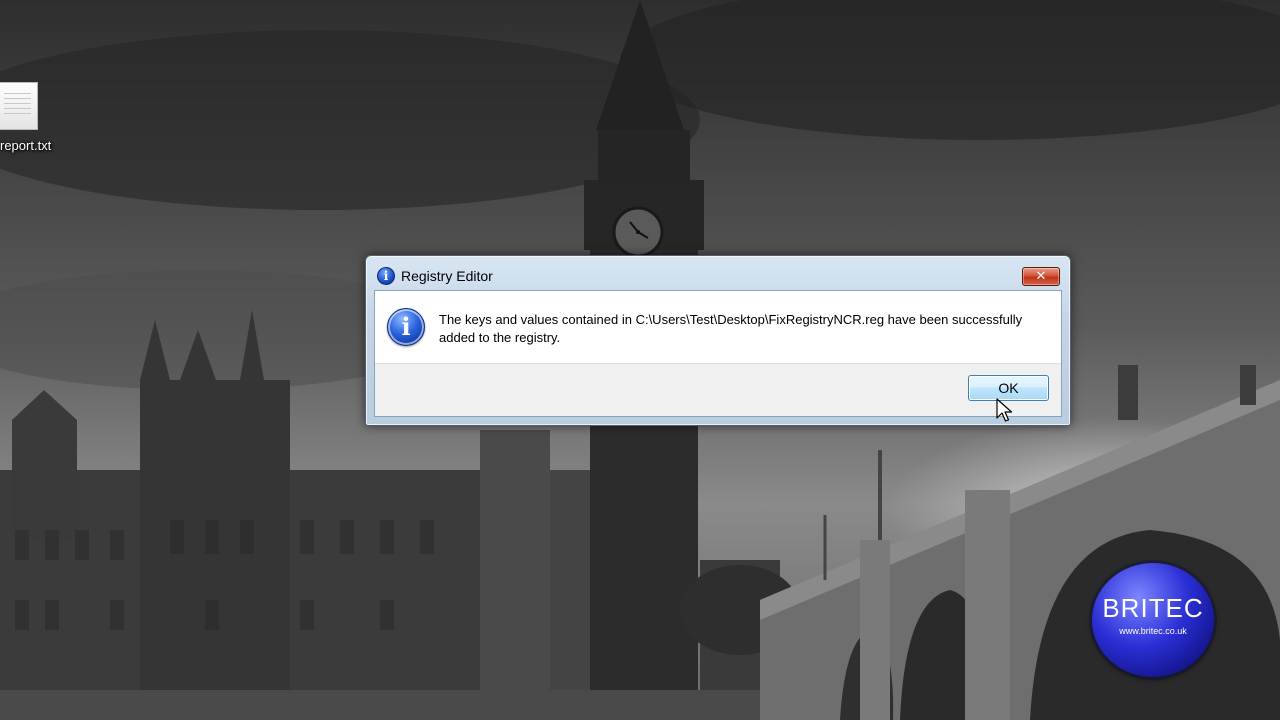  Describe the element at coordinates (718, 389) in the screenshot. I see `button-bar: OK` at that location.